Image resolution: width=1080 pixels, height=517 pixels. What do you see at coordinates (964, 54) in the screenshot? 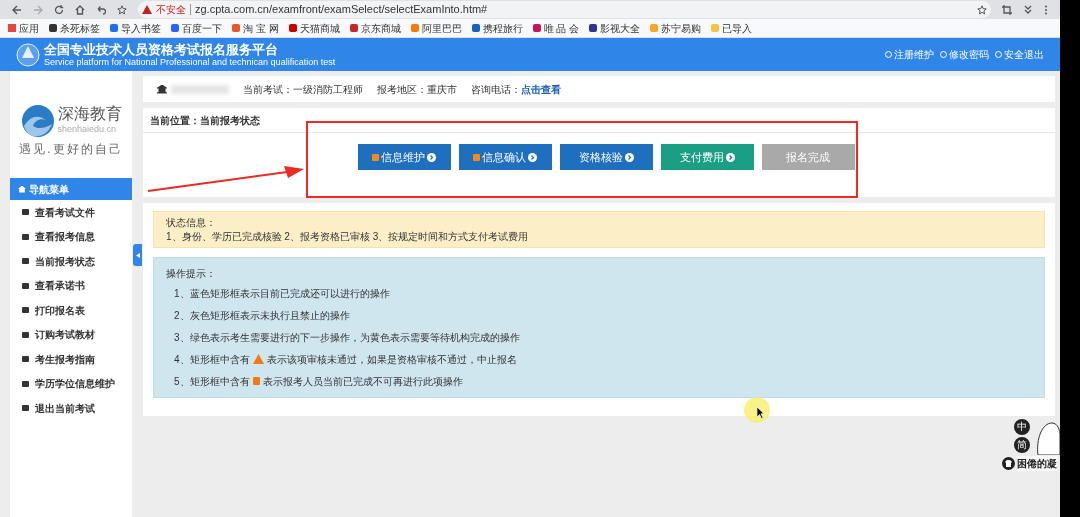
I see `header-link: 修改密码` at bounding box center [964, 54].